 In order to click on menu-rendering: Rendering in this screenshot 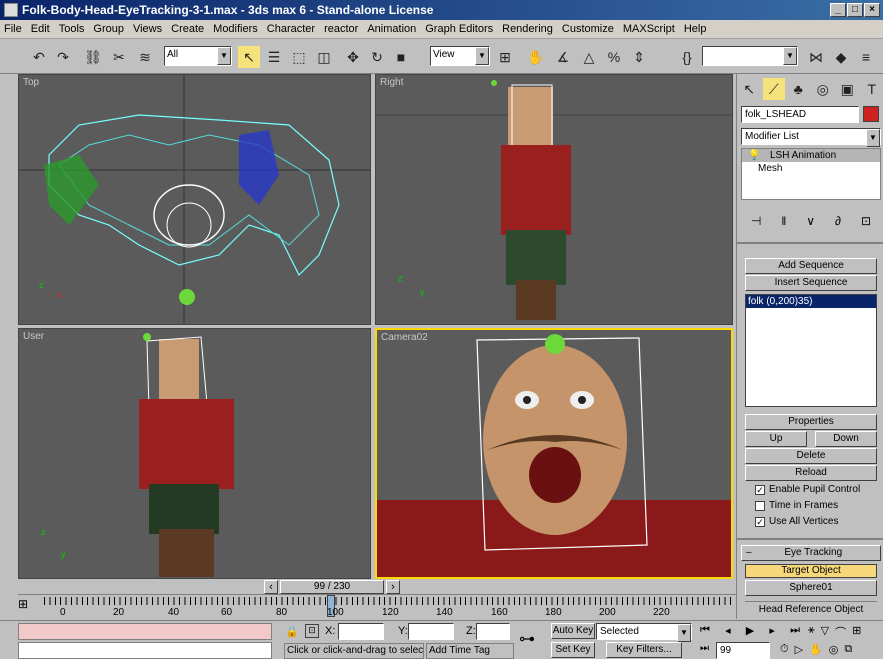, I will do `click(527, 29)`.